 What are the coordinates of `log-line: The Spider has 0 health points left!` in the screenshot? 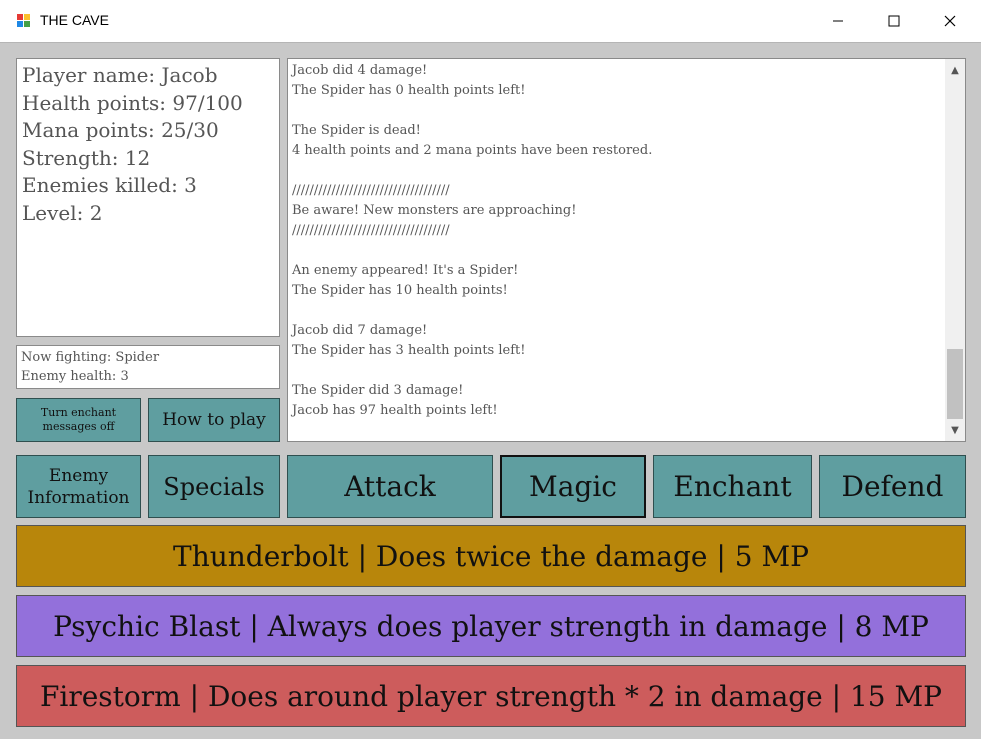 It's located at (409, 90).